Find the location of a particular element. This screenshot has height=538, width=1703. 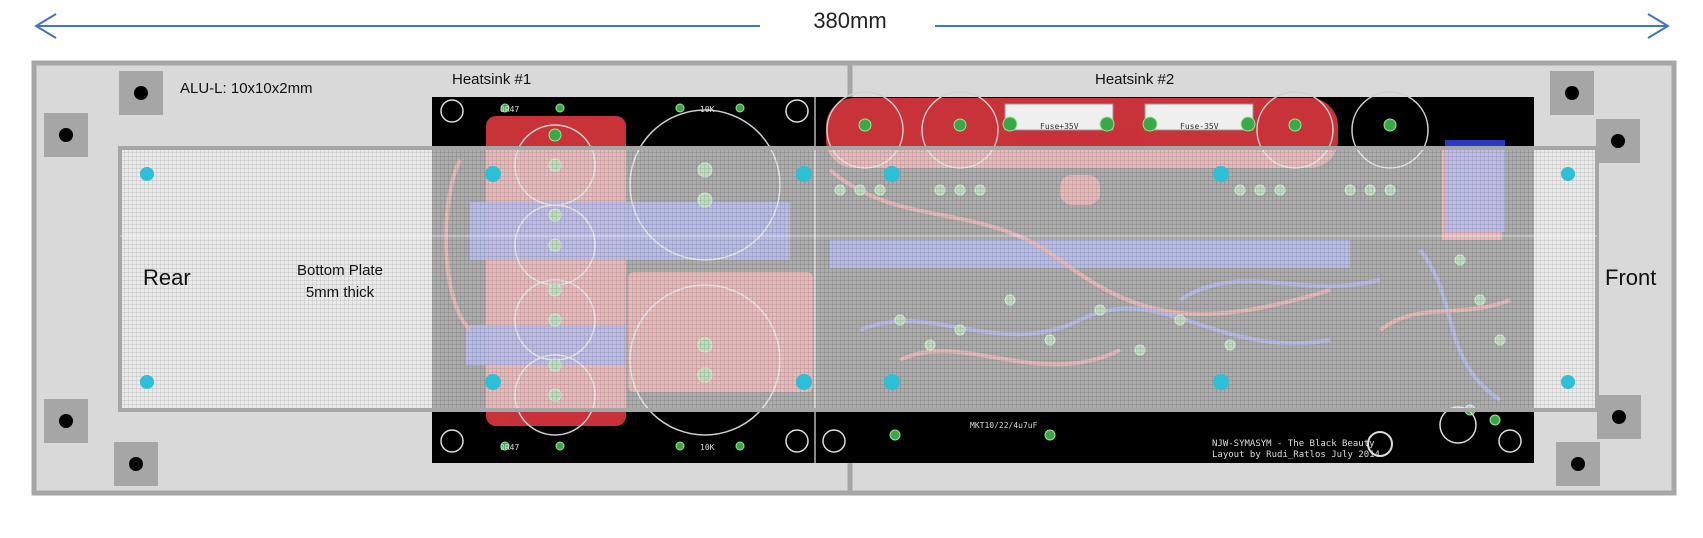

heatsink1-label: Heatsink #1 is located at coordinates (492, 79).